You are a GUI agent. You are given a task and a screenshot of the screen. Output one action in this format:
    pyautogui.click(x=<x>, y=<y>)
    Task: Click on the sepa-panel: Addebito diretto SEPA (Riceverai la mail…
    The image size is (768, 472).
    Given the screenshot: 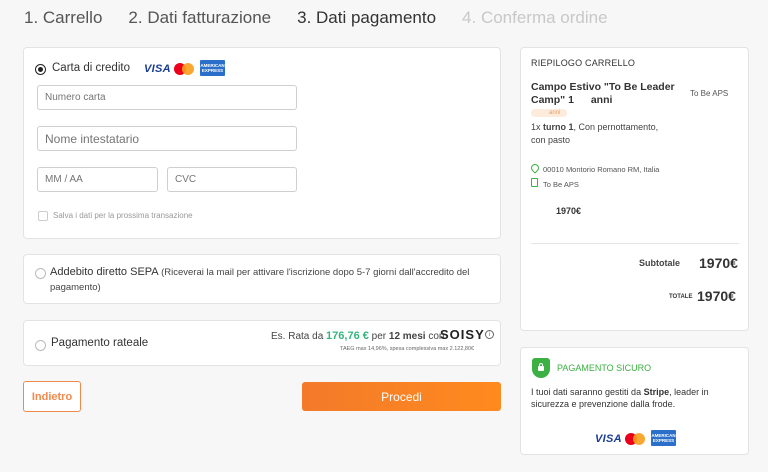 What is the action you would take?
    pyautogui.click(x=262, y=279)
    